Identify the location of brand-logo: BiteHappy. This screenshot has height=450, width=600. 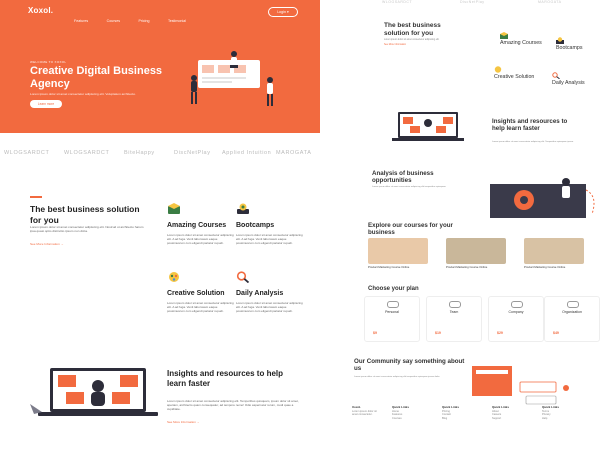
(139, 153).